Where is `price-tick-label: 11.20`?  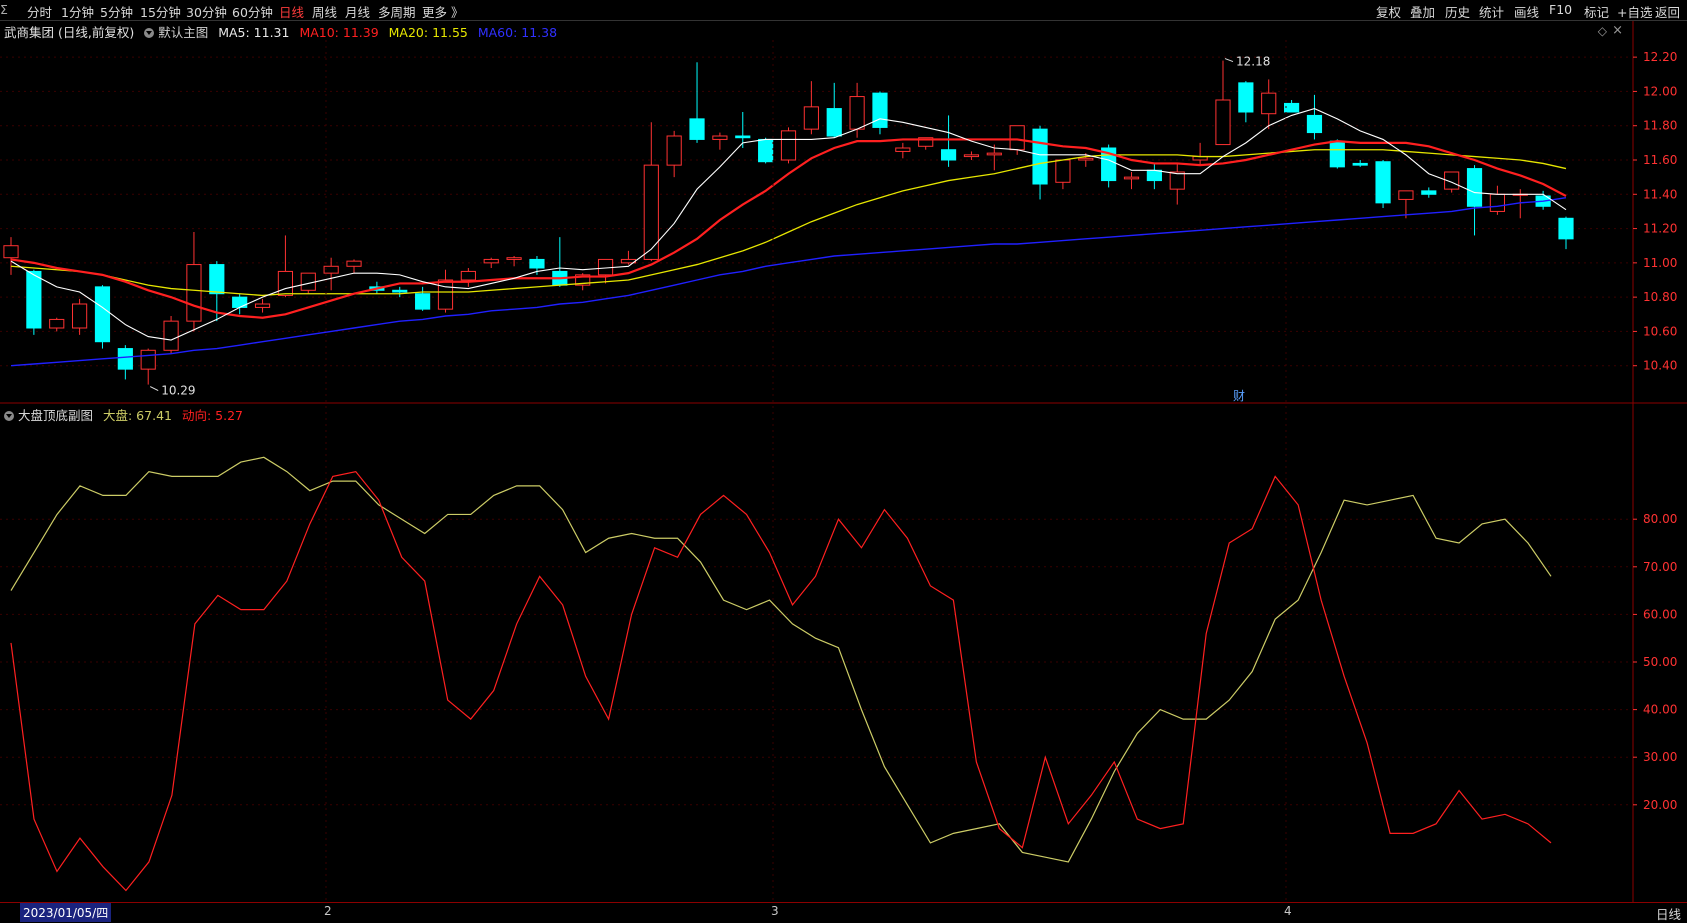 price-tick-label: 11.20 is located at coordinates (1660, 229).